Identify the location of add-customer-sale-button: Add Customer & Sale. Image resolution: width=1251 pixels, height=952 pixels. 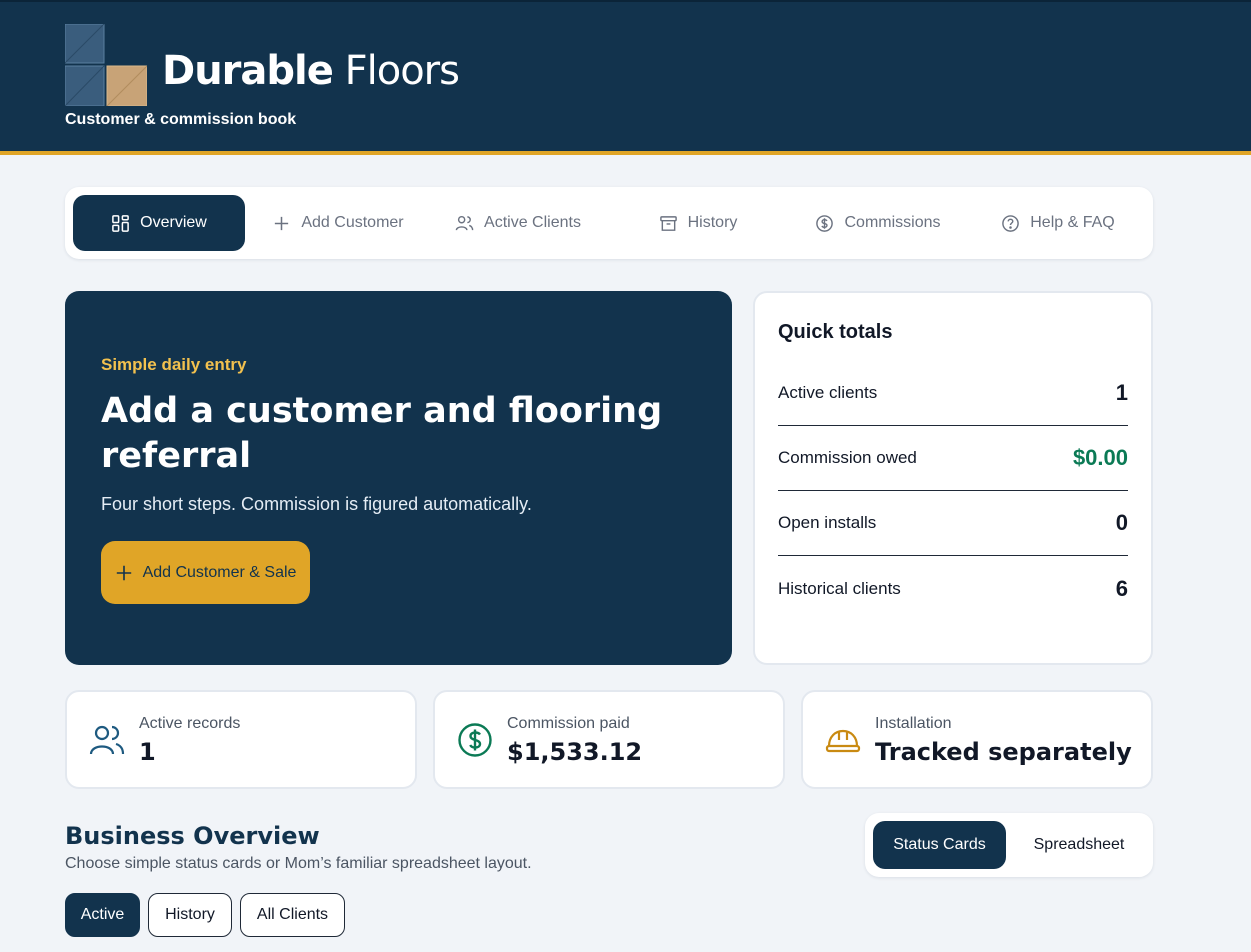
(205, 572).